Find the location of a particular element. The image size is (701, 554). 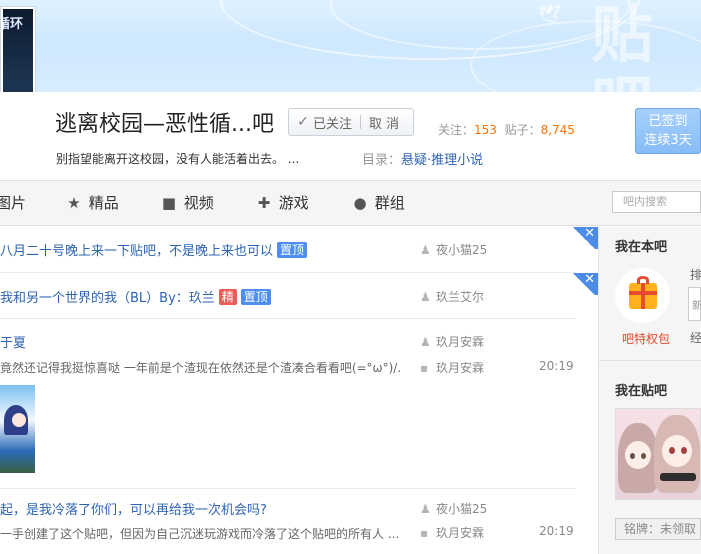

forum-title: 逃离校园—恶性循...吧 is located at coordinates (164, 122).